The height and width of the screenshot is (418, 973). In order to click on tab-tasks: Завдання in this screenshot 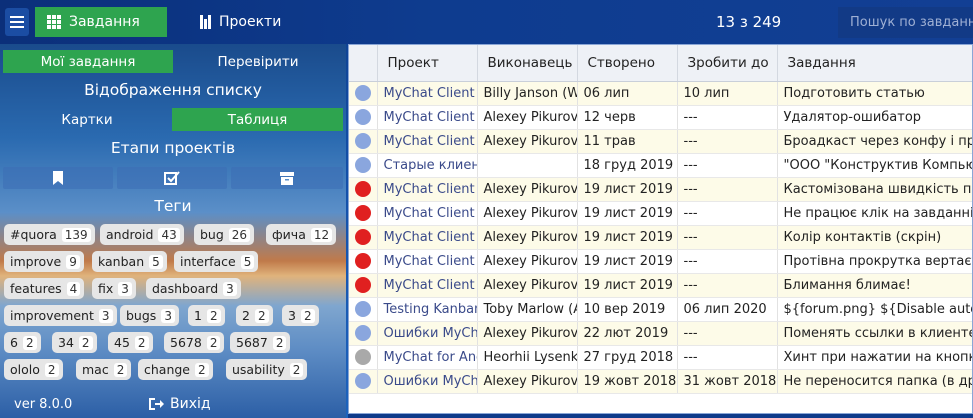, I will do `click(101, 22)`.